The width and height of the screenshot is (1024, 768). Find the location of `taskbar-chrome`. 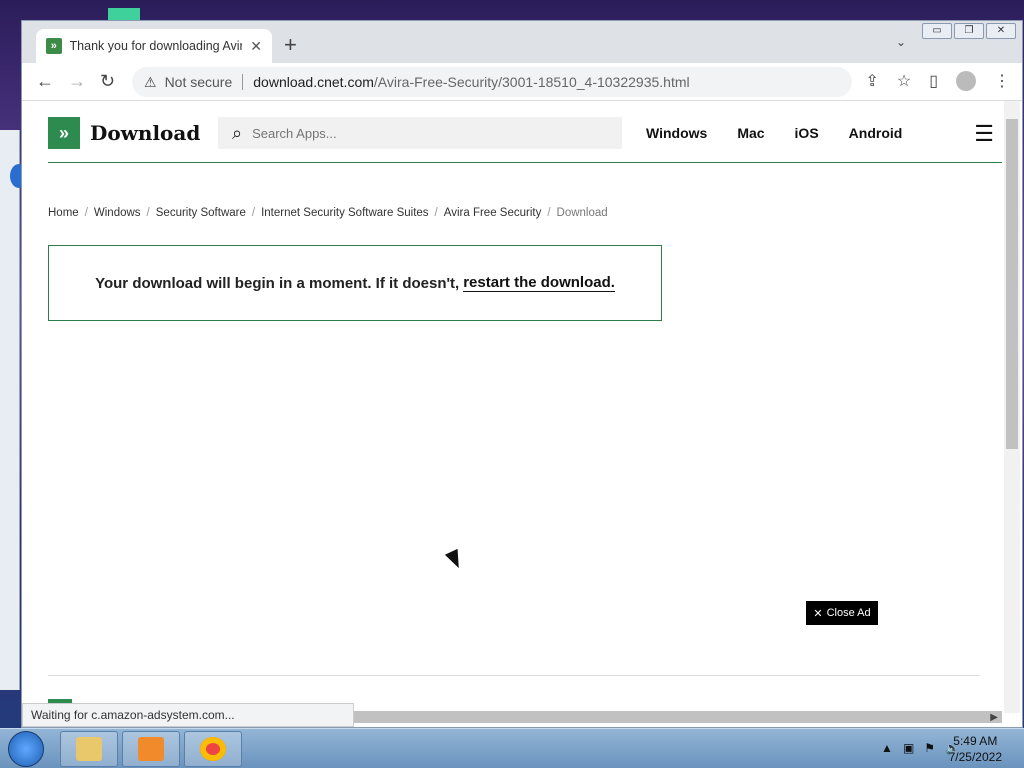

taskbar-chrome is located at coordinates (213, 749).